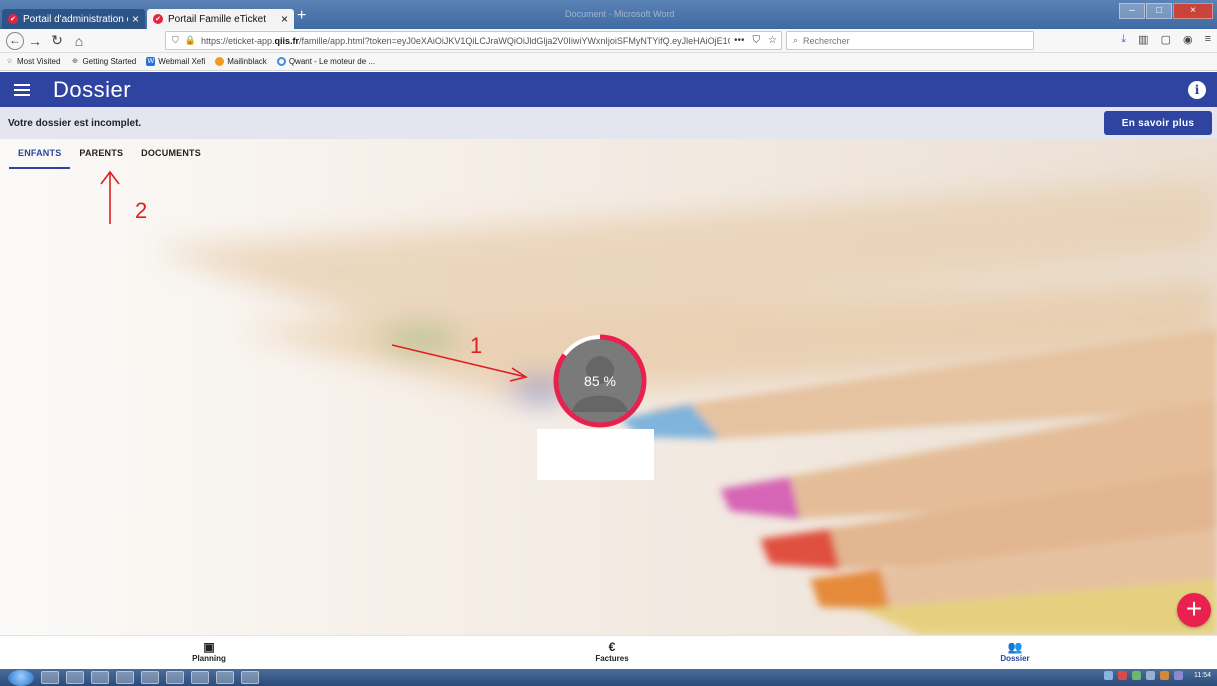 The image size is (1217, 686). I want to click on mail-icon: W, so click(151, 61).